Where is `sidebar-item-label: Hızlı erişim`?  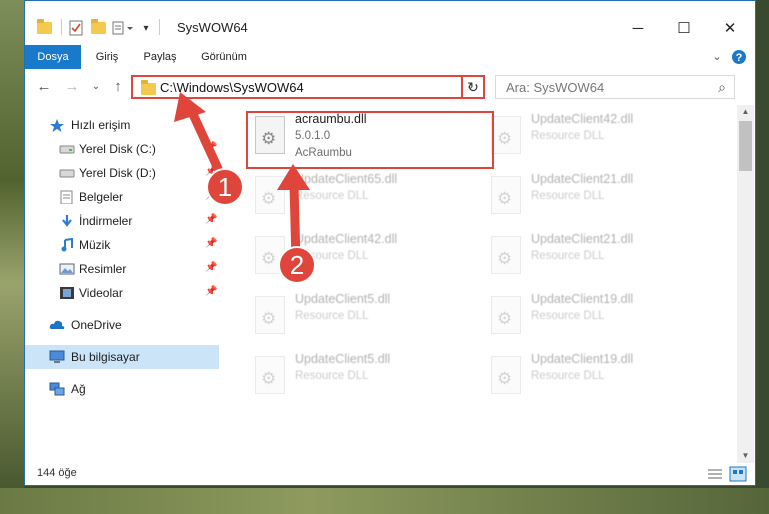
sidebar-item-label: Hızlı erişim is located at coordinates (101, 125).